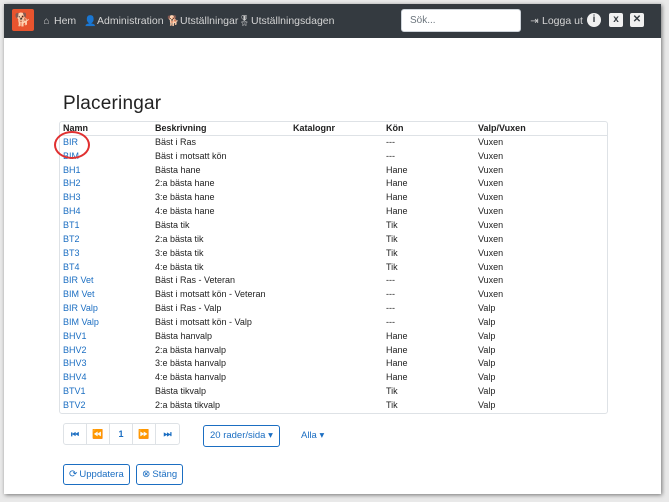  I want to click on cell-name: BT2, so click(106, 239).